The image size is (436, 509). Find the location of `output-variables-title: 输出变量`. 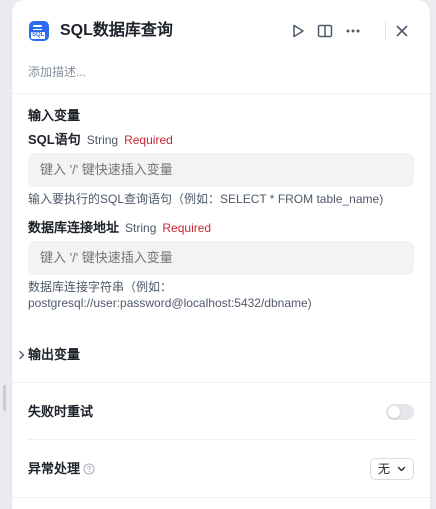

output-variables-title: 输出变量 is located at coordinates (54, 354).